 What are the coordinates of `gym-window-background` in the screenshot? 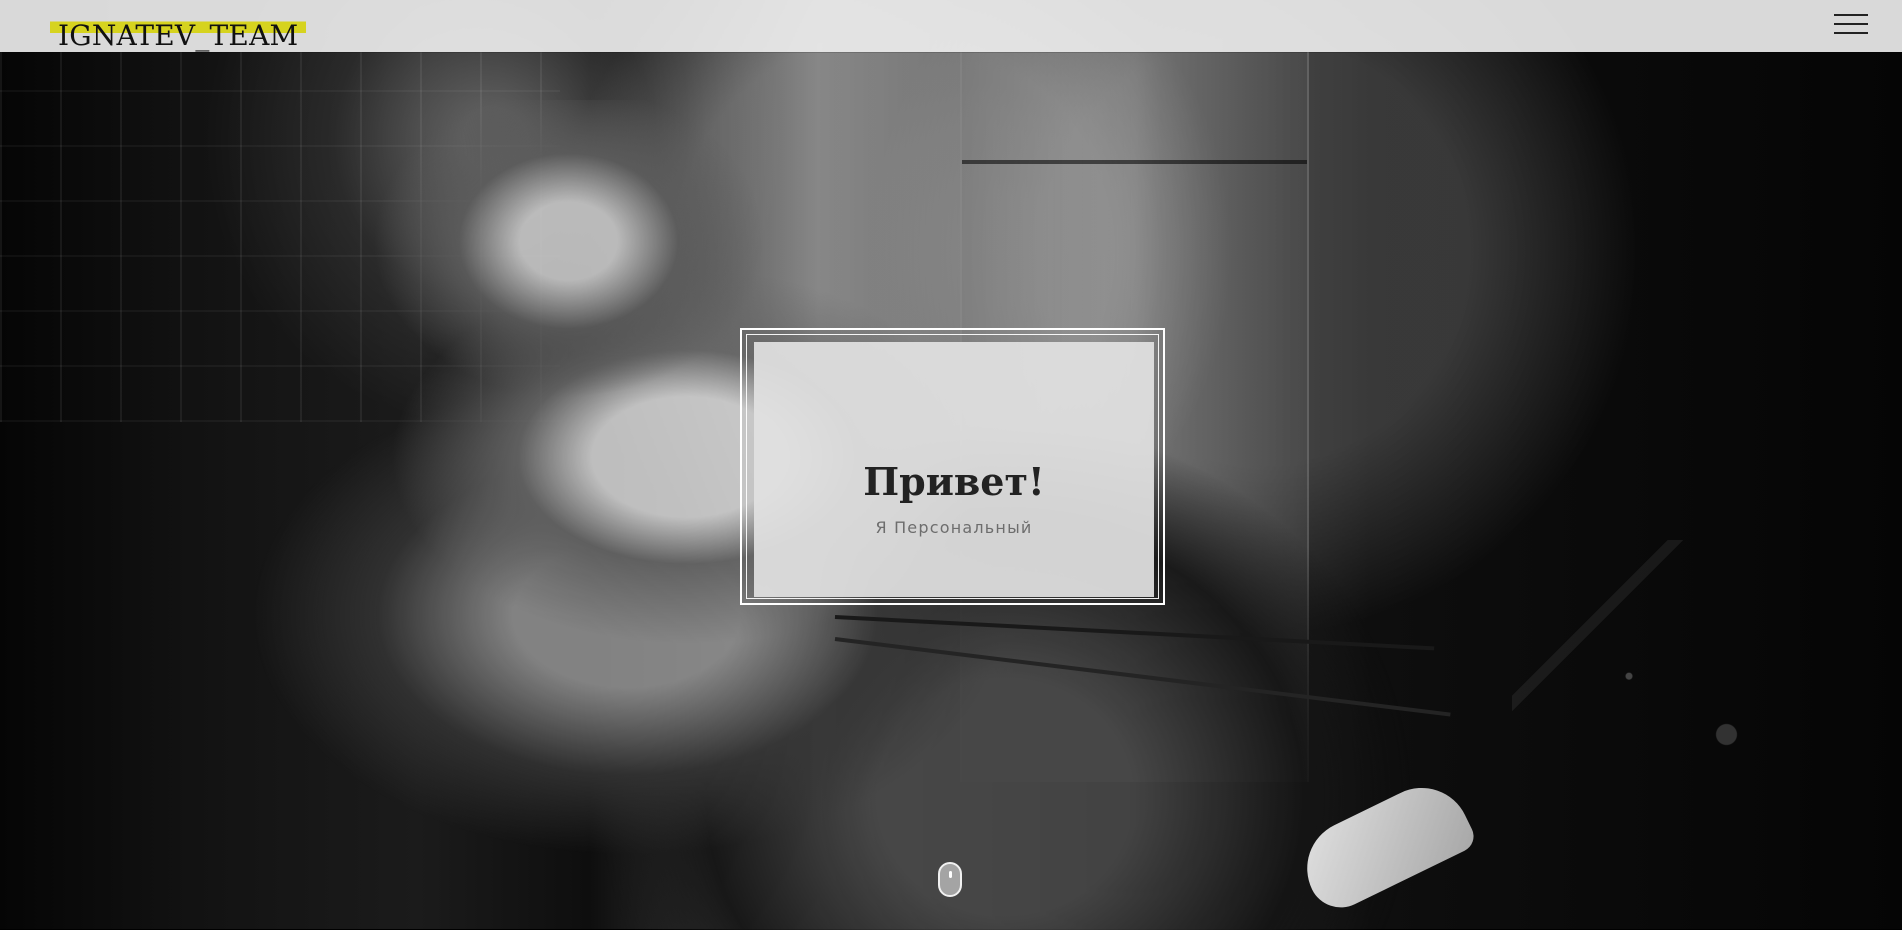 It's located at (280, 237).